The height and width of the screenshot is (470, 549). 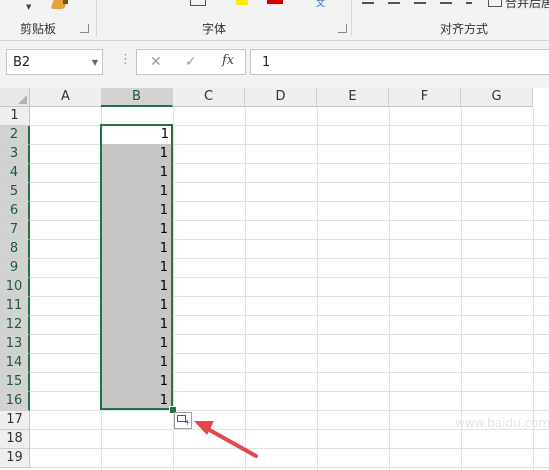 I want to click on clipboard-launcher-icon, so click(x=84, y=28).